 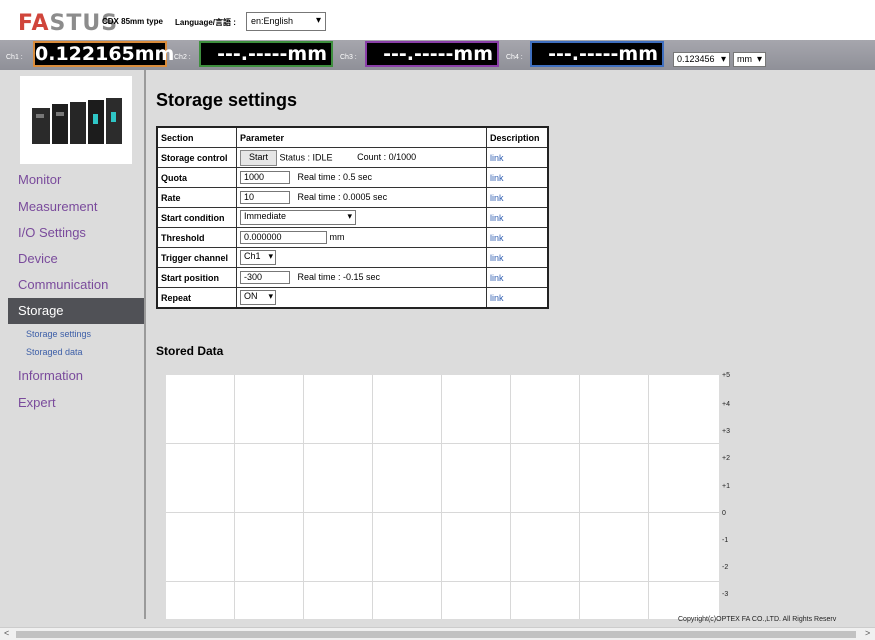 I want to click on sidebar-item-io-settings: I/O Settings, so click(x=52, y=232).